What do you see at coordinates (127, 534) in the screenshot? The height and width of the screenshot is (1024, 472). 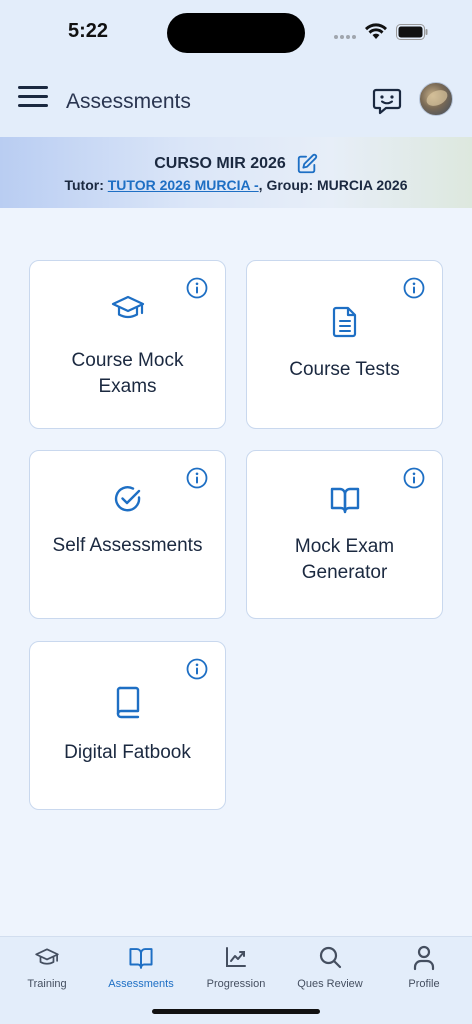 I see `card-self-assessments: Self Assessments` at bounding box center [127, 534].